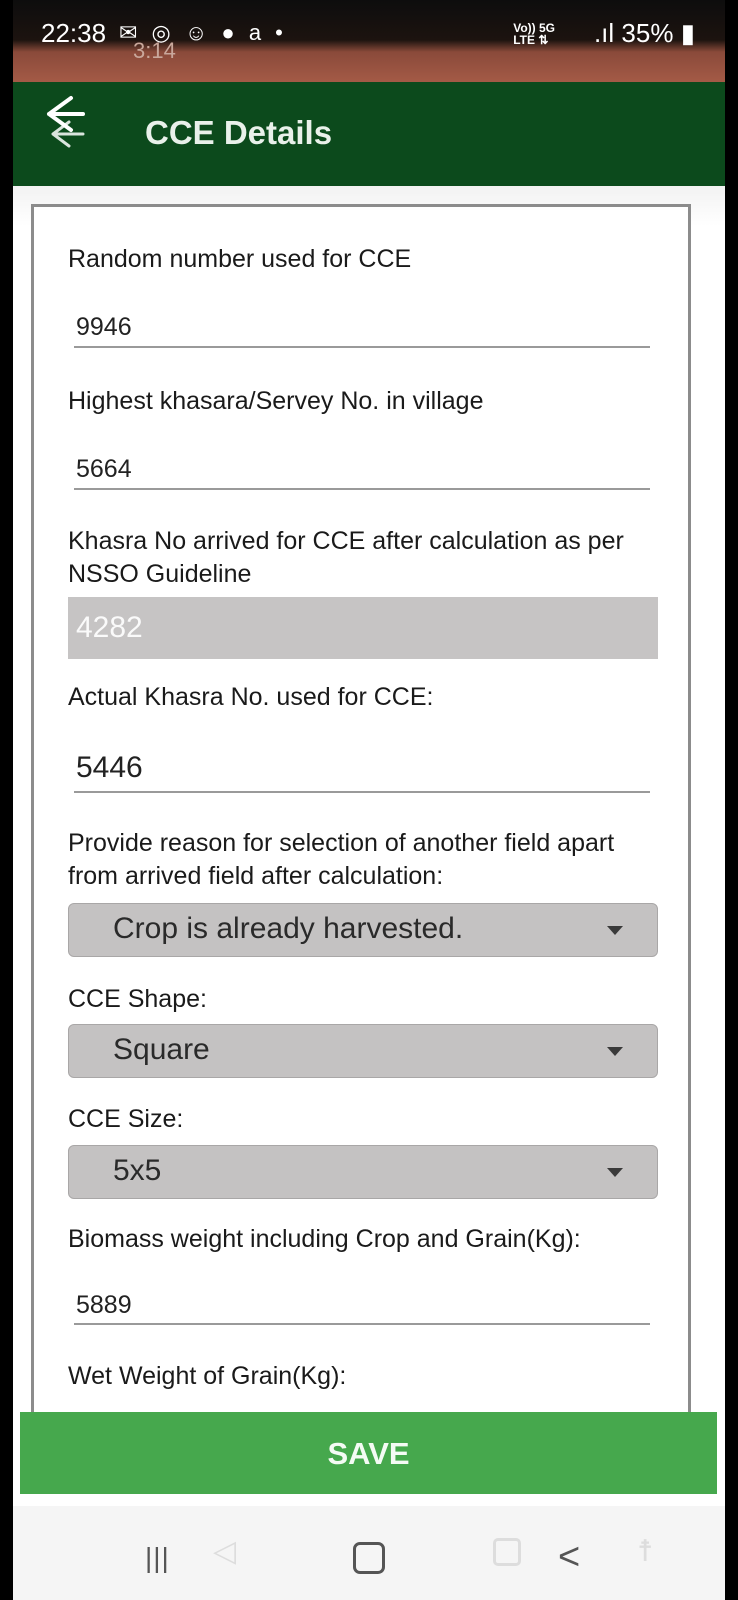 The width and height of the screenshot is (738, 1600). What do you see at coordinates (687, 33) in the screenshot?
I see `battery-icon: ▮` at bounding box center [687, 33].